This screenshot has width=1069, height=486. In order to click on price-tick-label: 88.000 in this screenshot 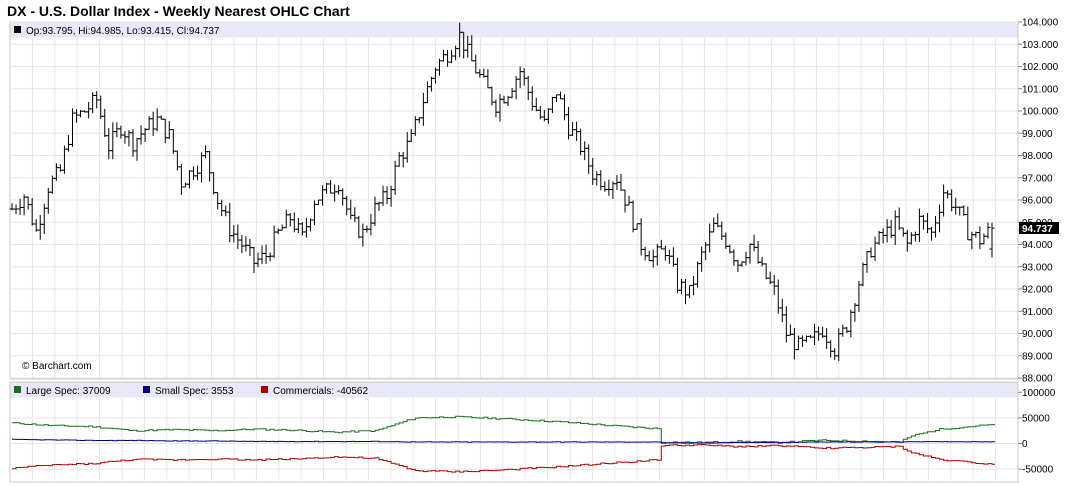, I will do `click(1037, 379)`.